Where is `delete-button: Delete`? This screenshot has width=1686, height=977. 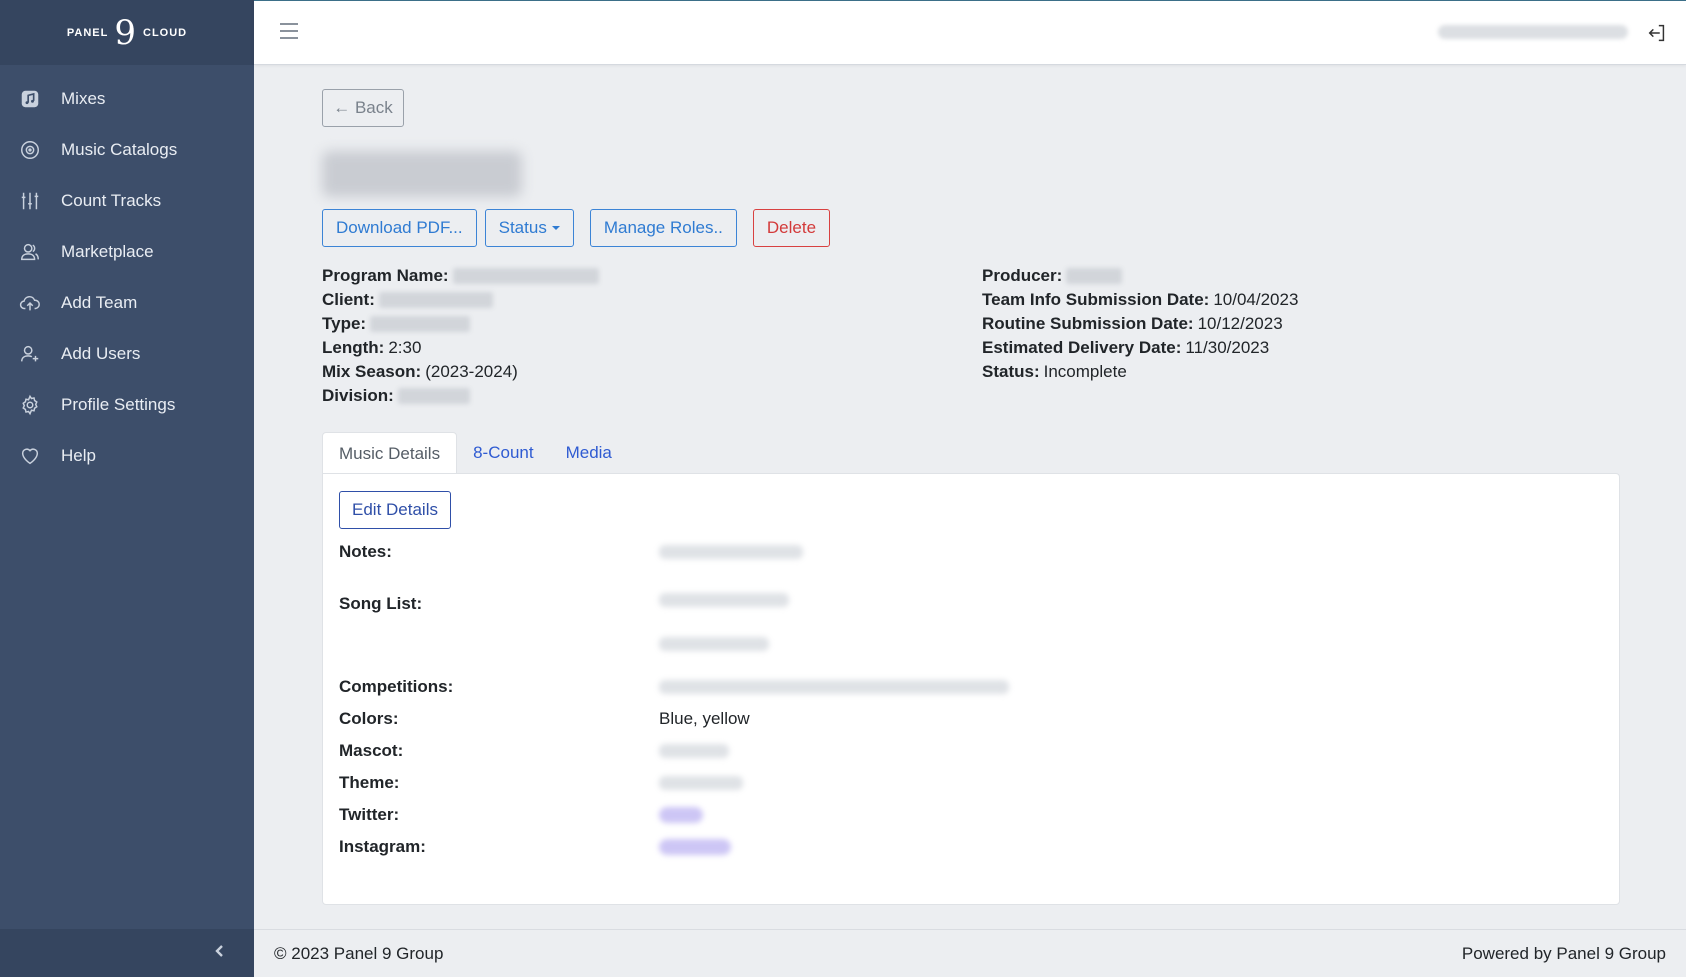 delete-button: Delete is located at coordinates (791, 228).